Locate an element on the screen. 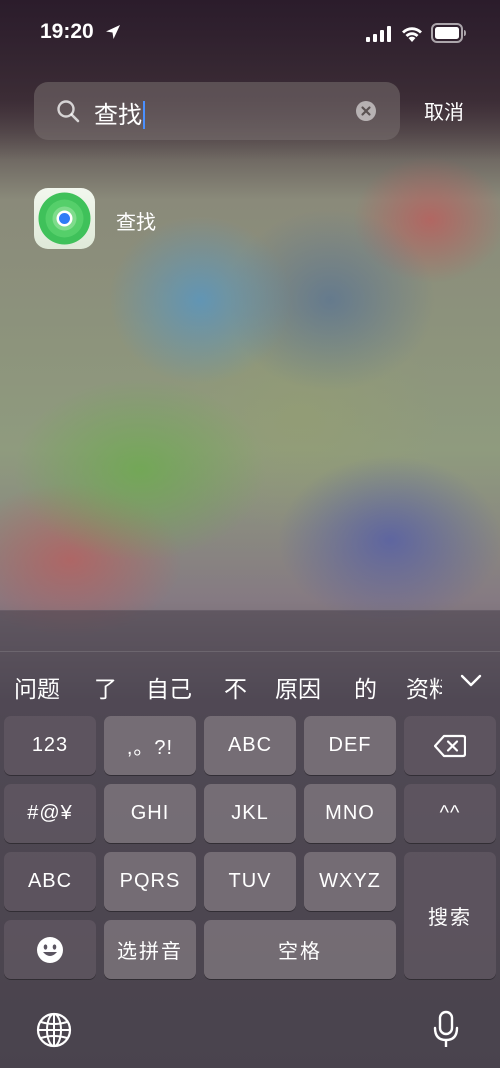 The height and width of the screenshot is (1068, 500). key-mno: MNO is located at coordinates (350, 813).